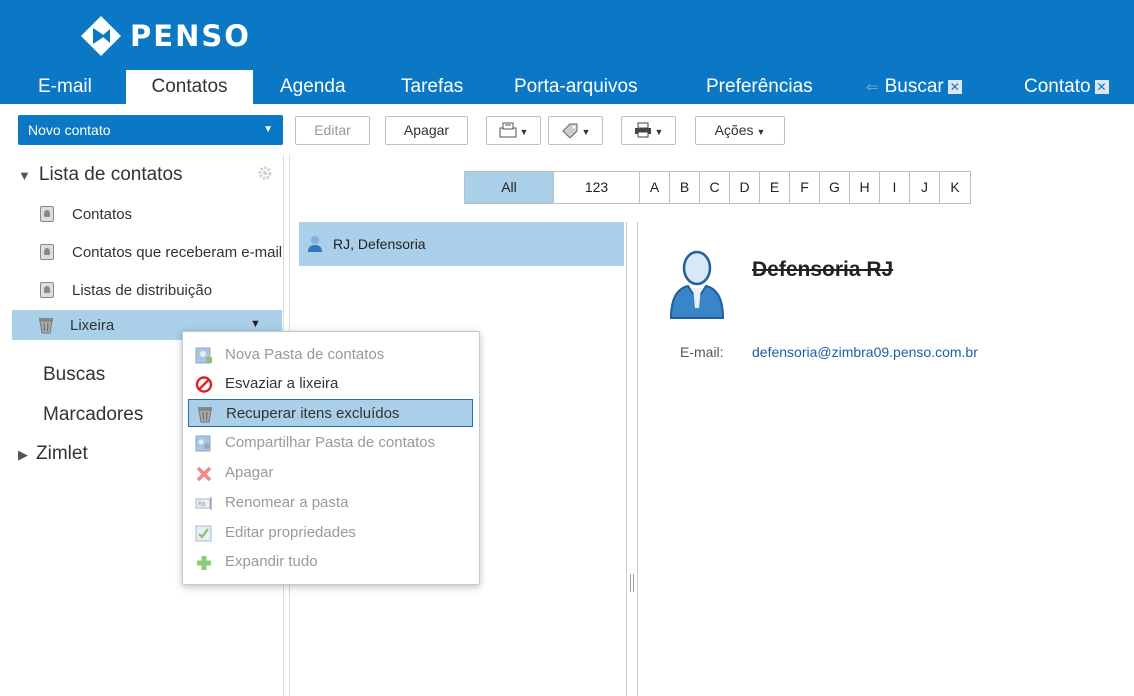  Describe the element at coordinates (865, 352) in the screenshot. I see `email-link: defensoria@zimbra09.penso.com.br` at that location.